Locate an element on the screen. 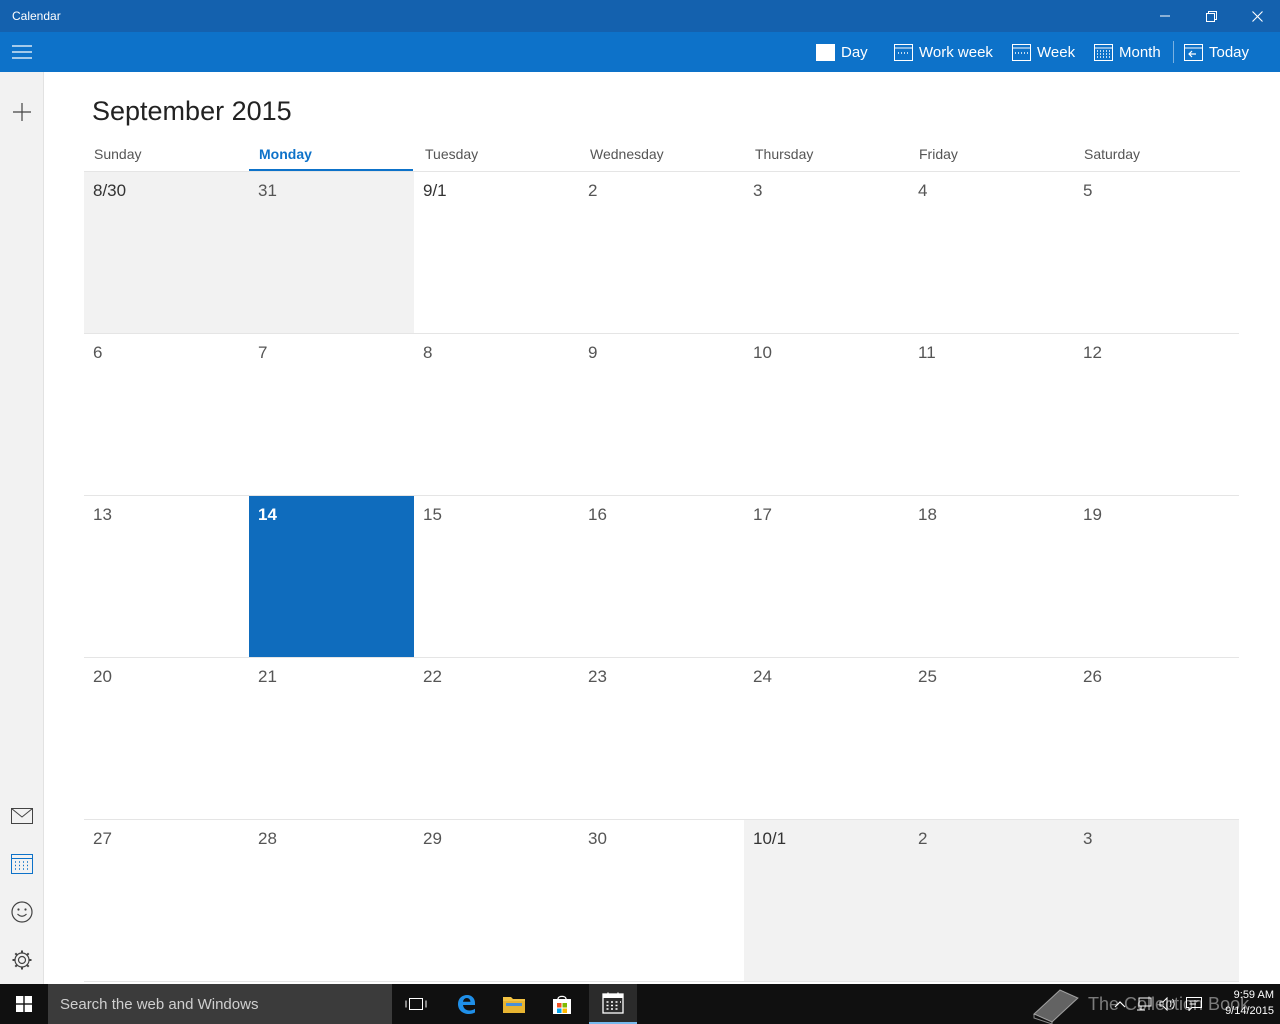  title-bar: Calendar is located at coordinates (640, 16).